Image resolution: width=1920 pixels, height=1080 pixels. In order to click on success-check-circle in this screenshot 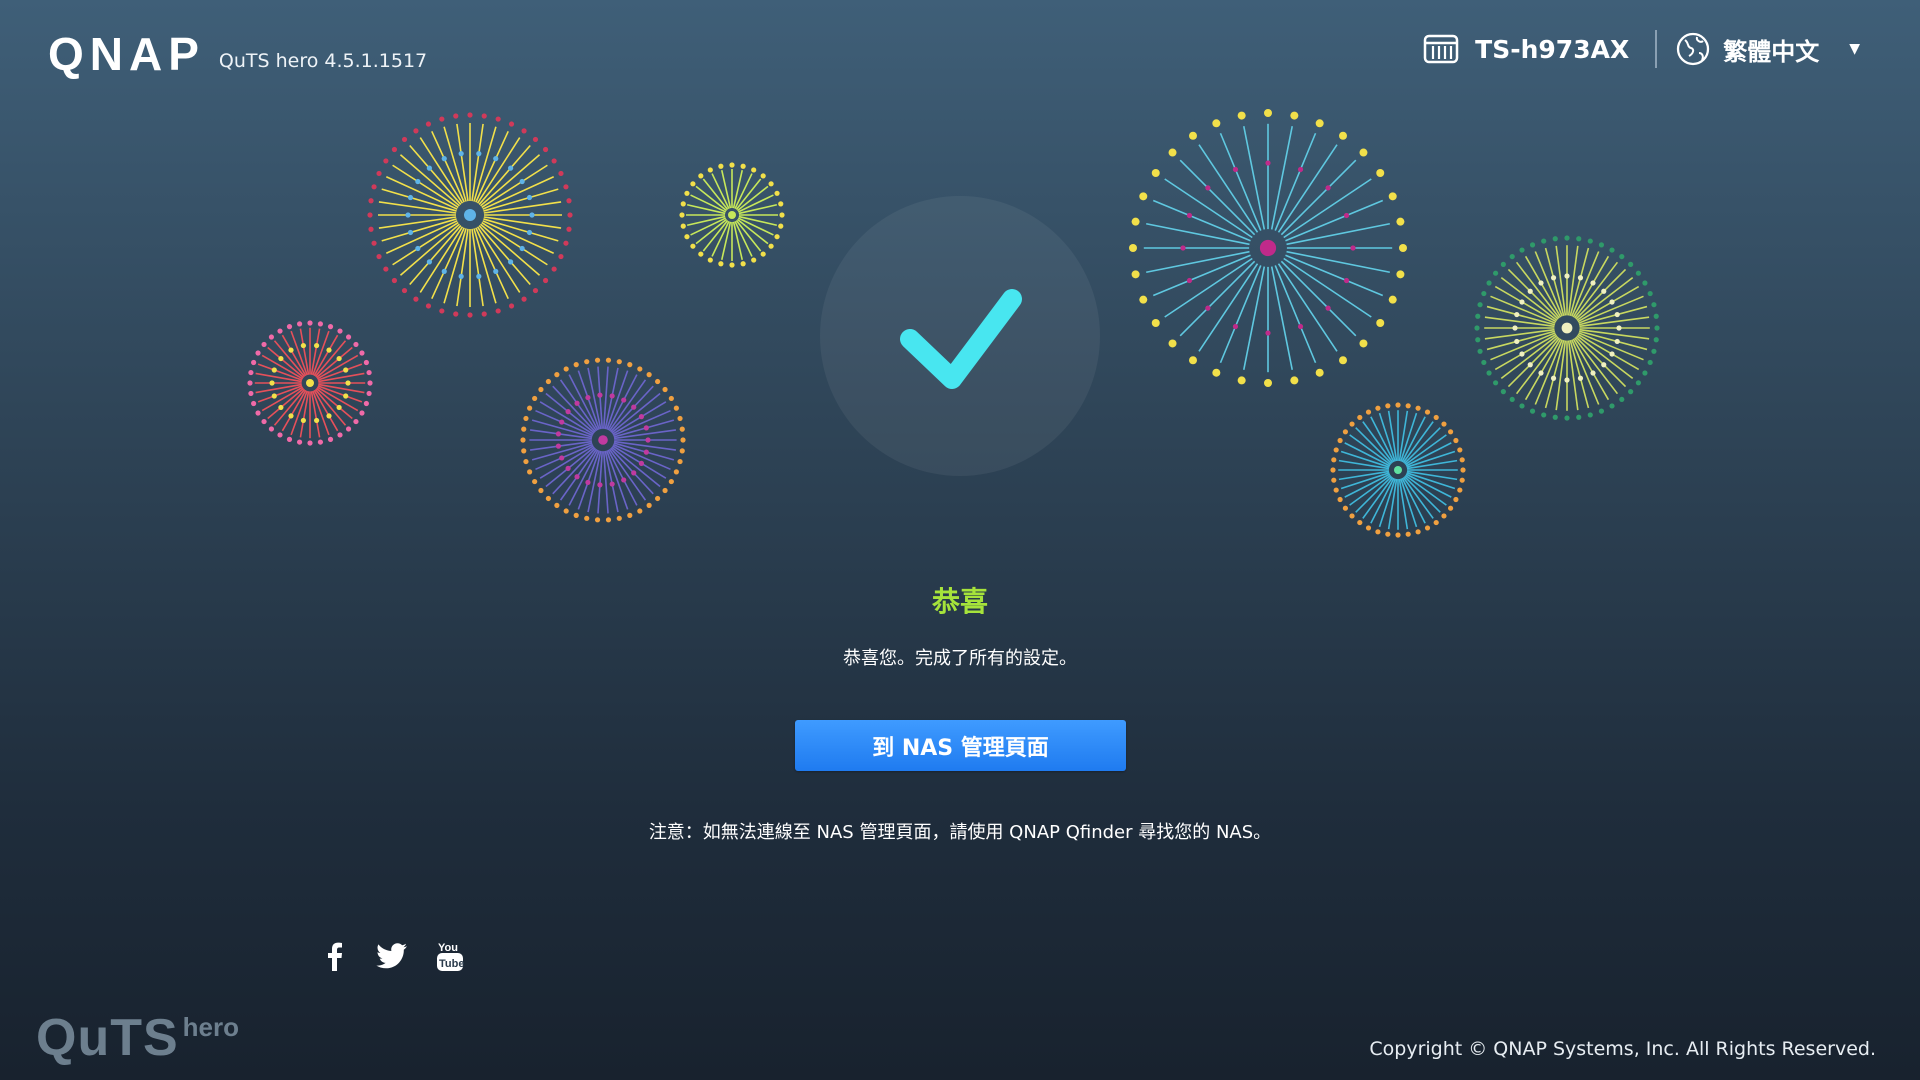, I will do `click(960, 336)`.